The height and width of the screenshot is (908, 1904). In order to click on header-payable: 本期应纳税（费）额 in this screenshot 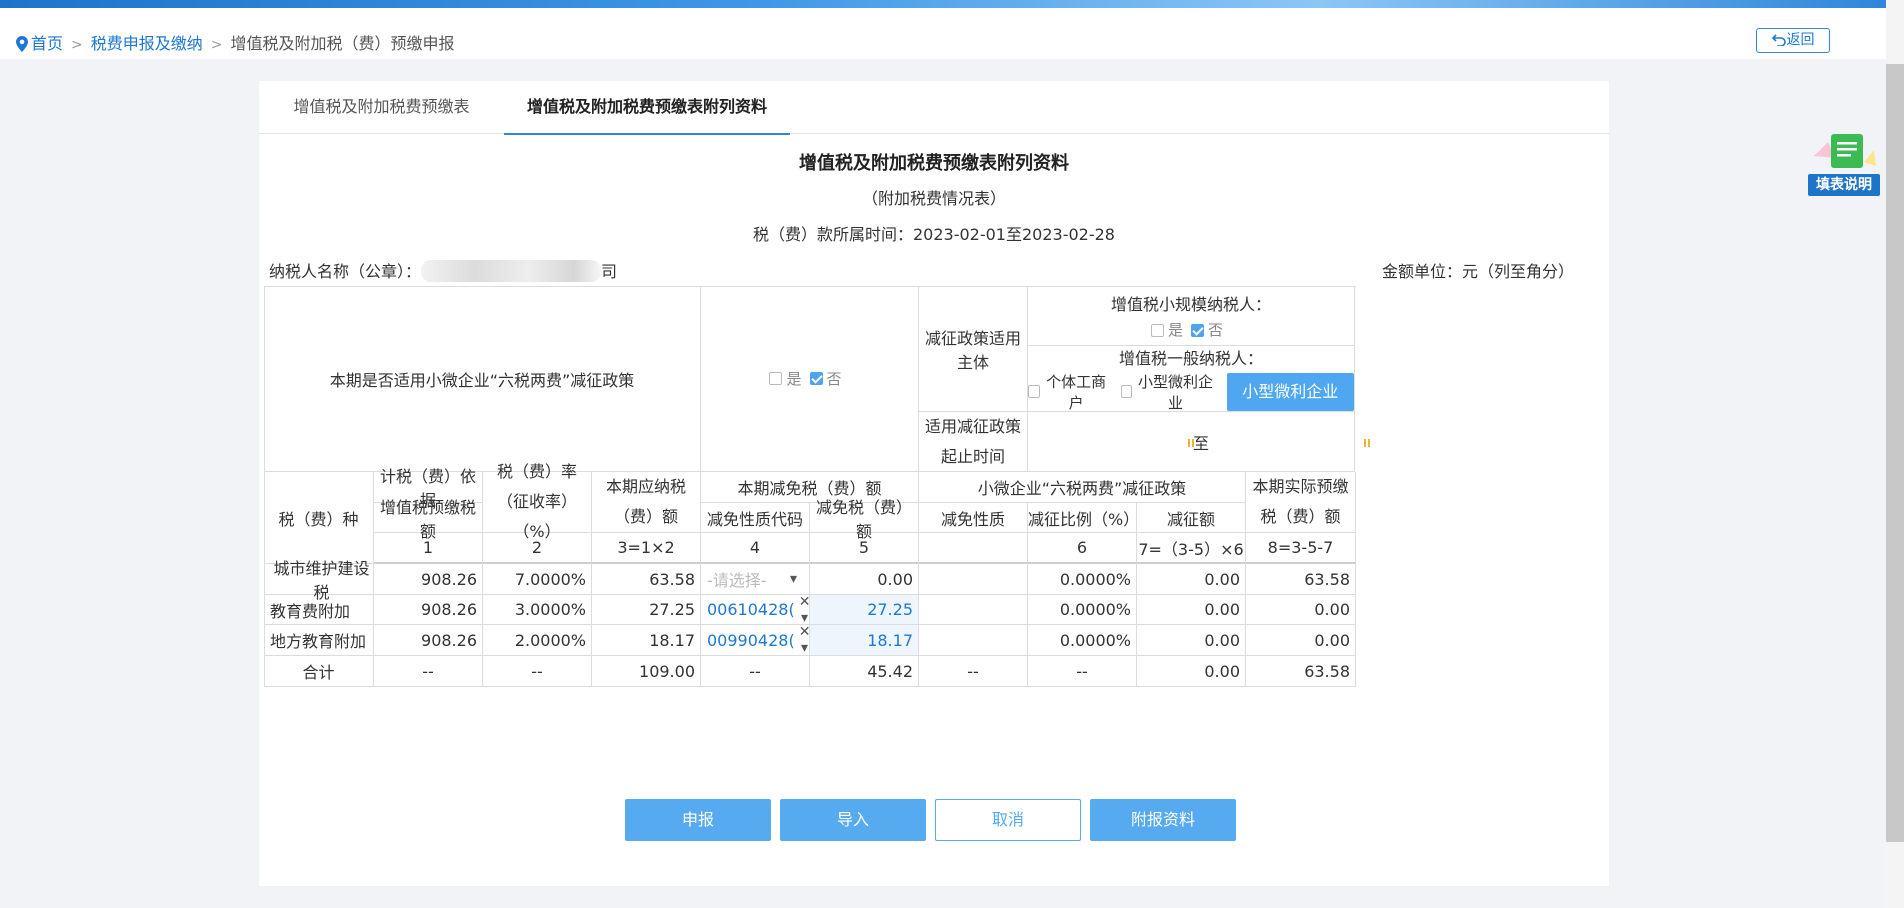, I will do `click(646, 502)`.